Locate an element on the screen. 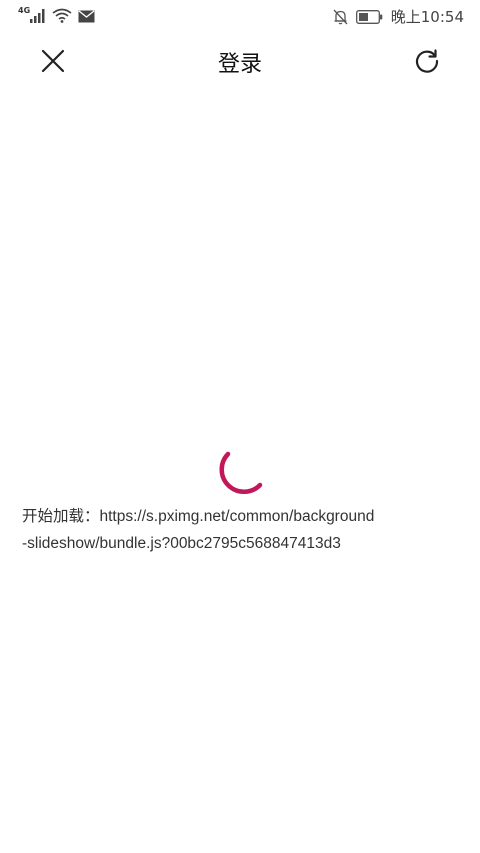 The image size is (480, 853). network-type-label: 4G is located at coordinates (24, 10).